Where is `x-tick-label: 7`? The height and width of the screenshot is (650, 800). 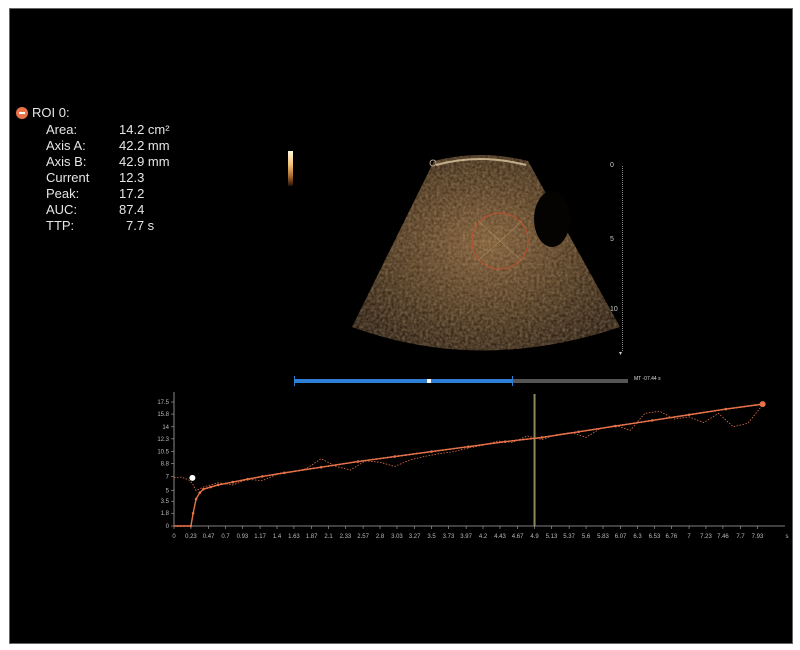
x-tick-label: 7 is located at coordinates (689, 537).